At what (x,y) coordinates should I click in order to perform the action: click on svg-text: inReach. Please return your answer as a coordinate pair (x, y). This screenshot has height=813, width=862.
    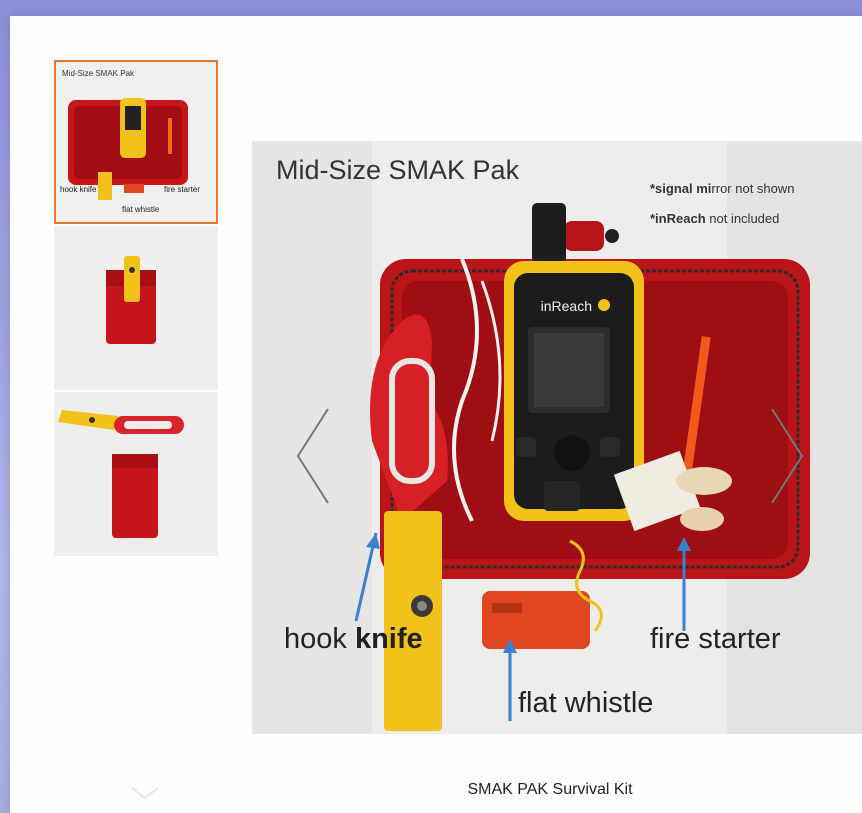
    Looking at the image, I should click on (566, 306).